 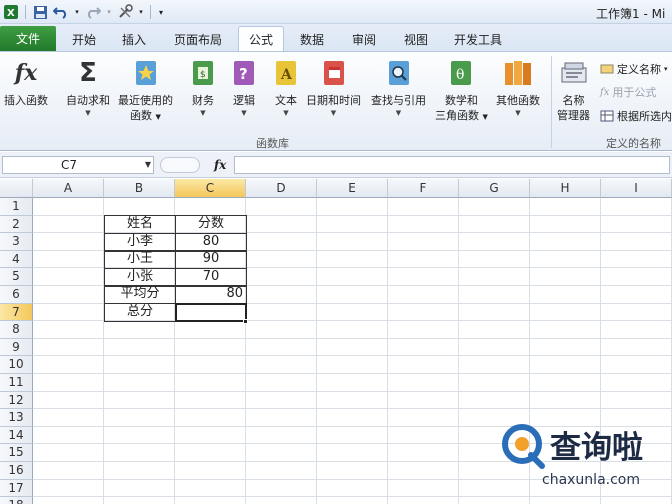 I want to click on cell-b4: 小王, so click(x=140, y=259).